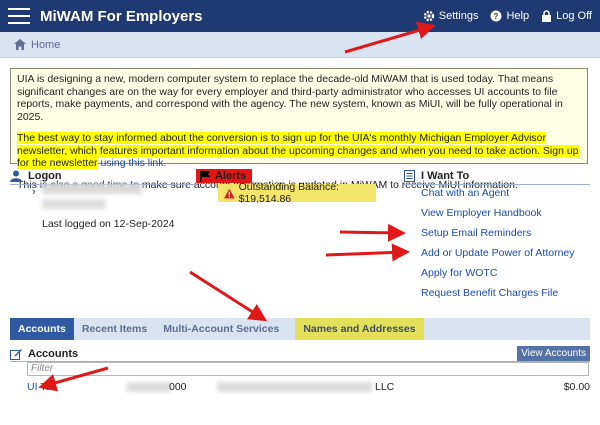  What do you see at coordinates (300, 354) in the screenshot?
I see `accounts-header: Accounts View Accounts` at bounding box center [300, 354].